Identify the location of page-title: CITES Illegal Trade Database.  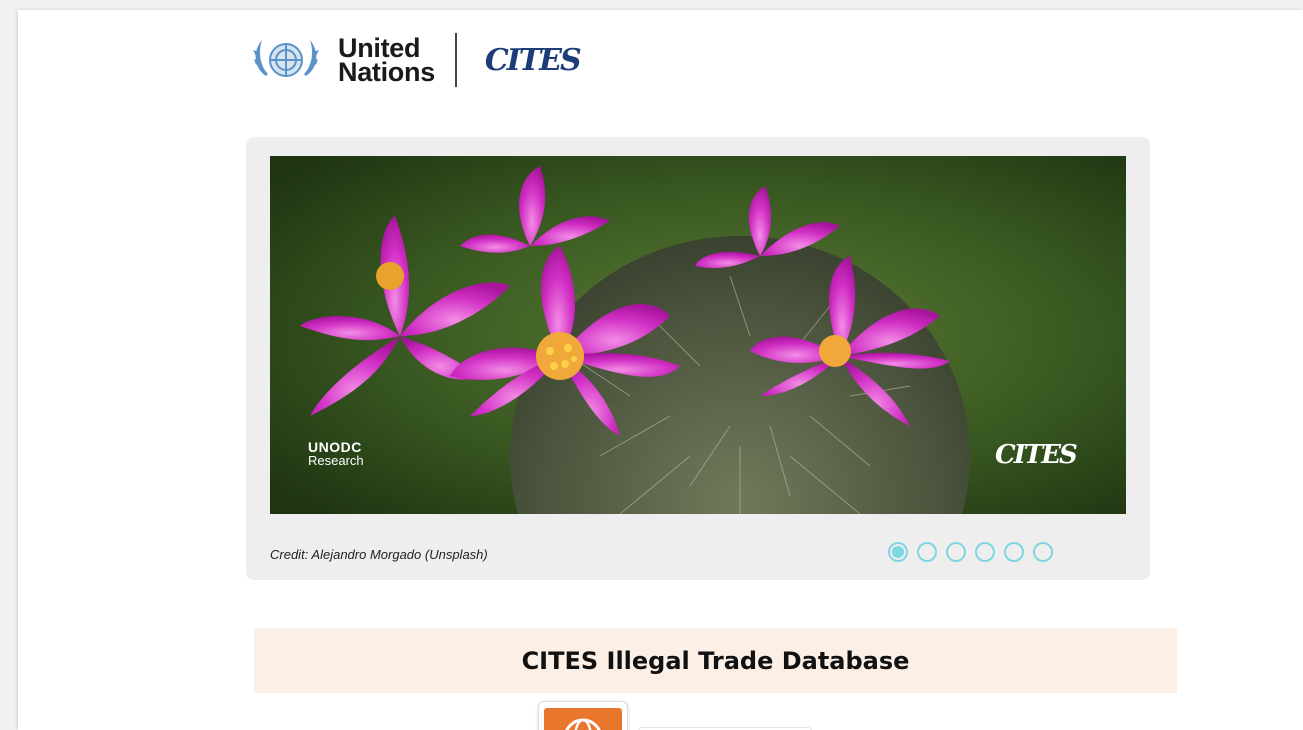
(715, 660).